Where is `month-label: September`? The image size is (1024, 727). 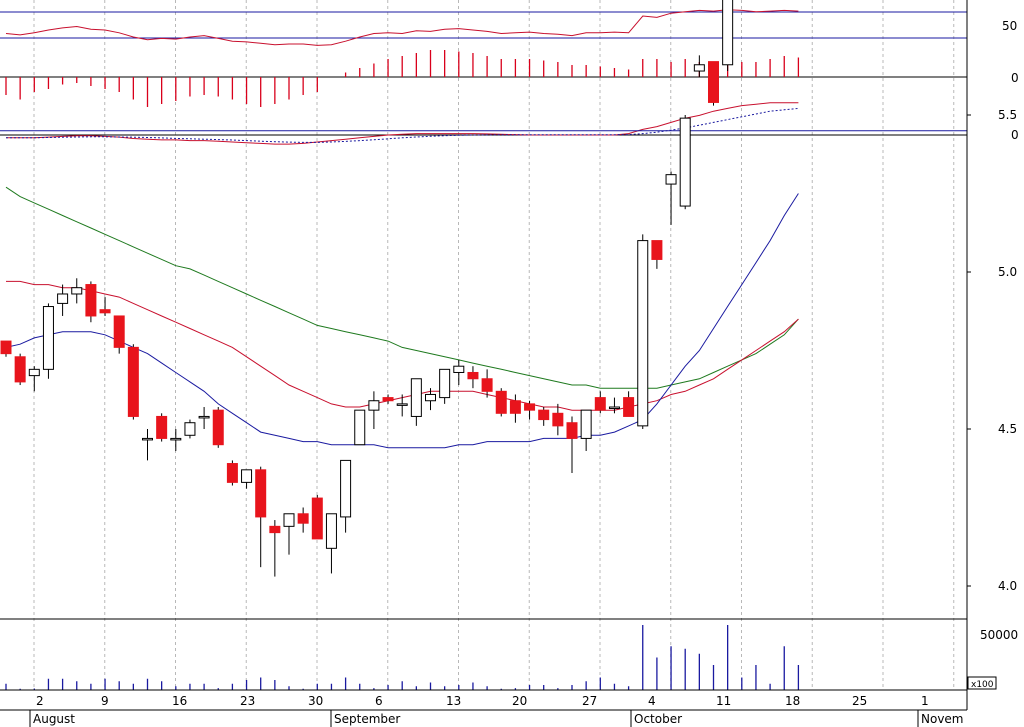 month-label: September is located at coordinates (367, 719).